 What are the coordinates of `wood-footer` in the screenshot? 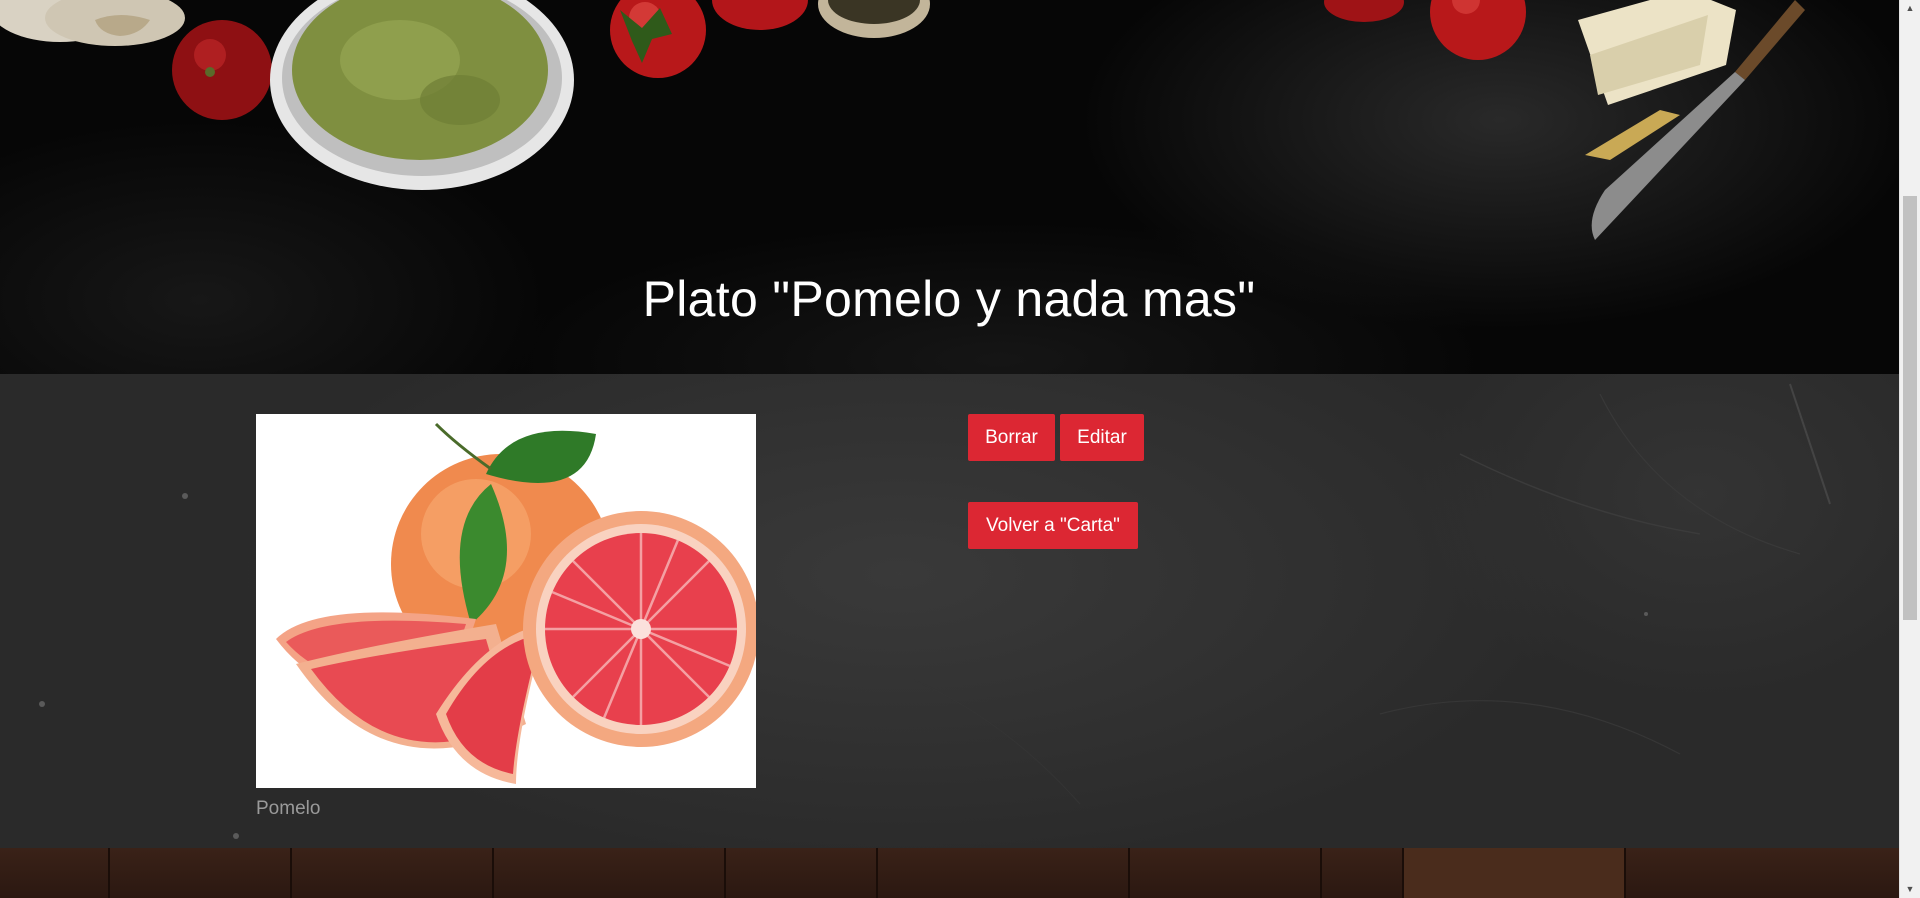 It's located at (949, 873).